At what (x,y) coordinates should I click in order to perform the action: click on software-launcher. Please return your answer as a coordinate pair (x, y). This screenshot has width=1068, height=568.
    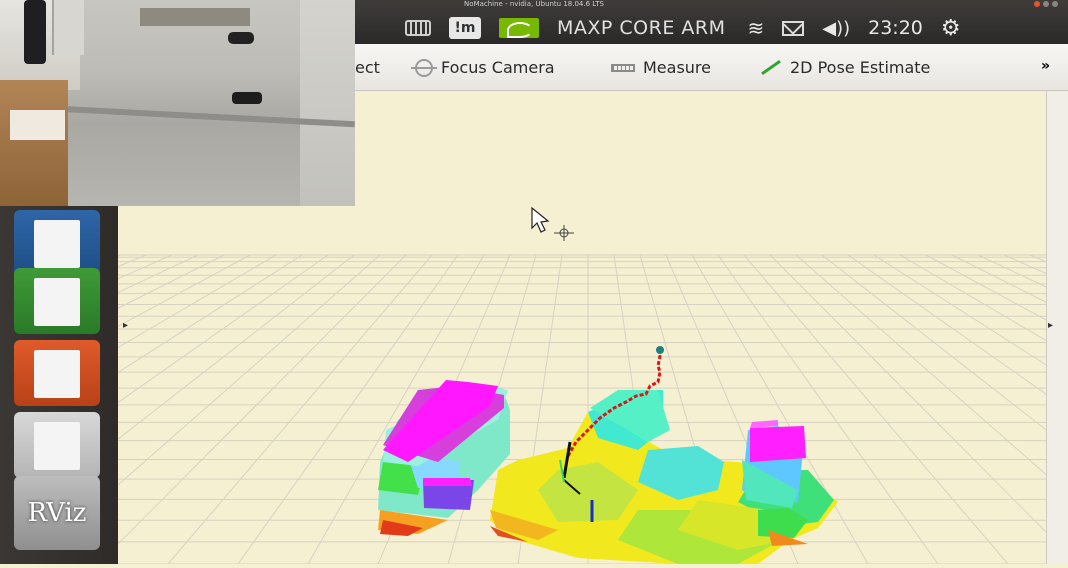
    Looking at the image, I should click on (57, 445).